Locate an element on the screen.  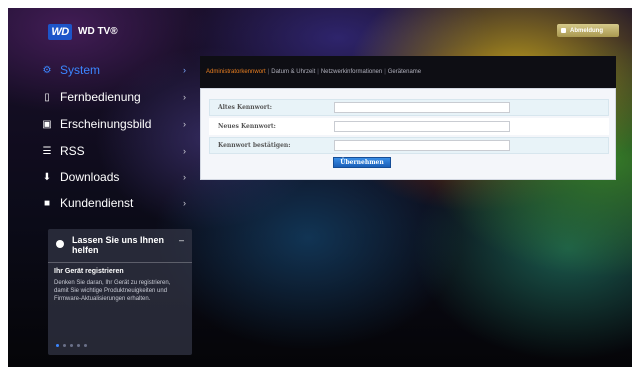
help-panel-header: Lassen Sie uns Ihnen helfen – is located at coordinates (120, 246).